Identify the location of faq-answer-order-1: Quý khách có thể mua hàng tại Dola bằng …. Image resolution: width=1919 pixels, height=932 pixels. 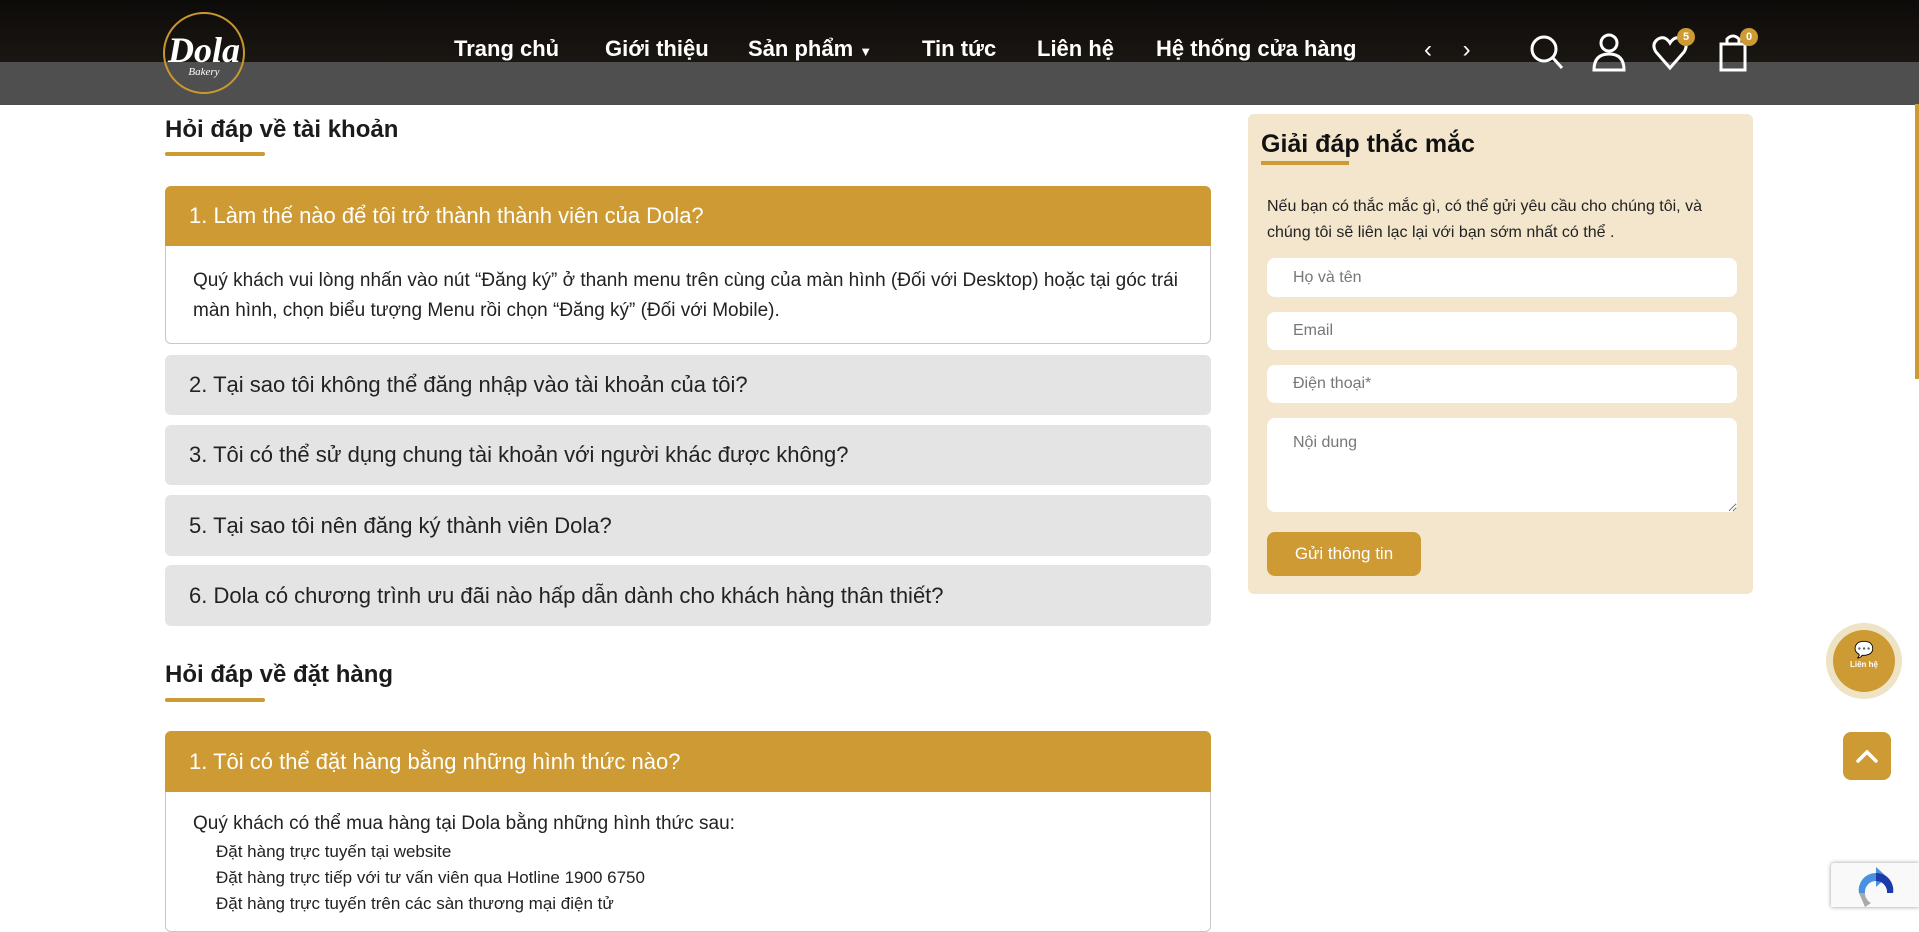
(688, 862).